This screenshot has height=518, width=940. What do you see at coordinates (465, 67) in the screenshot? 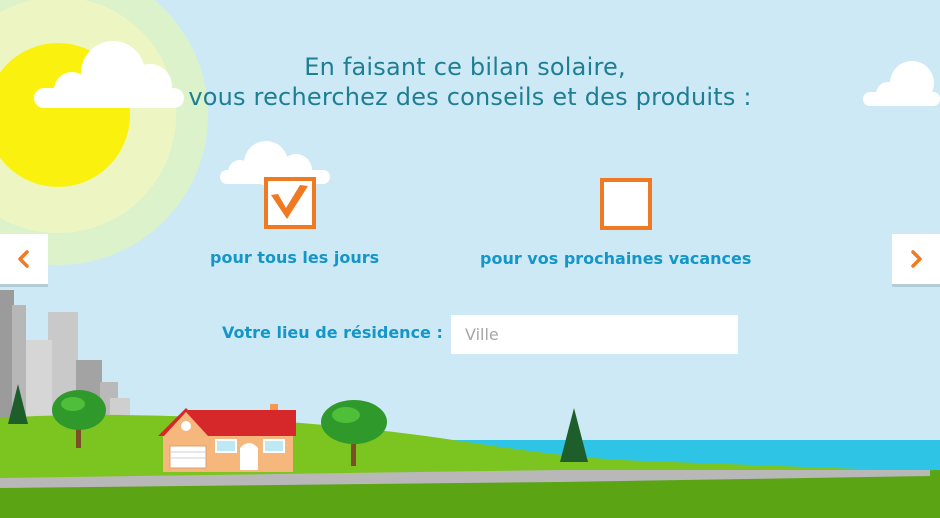
I see `title-line-1: En faisant ce bilan solaire,` at bounding box center [465, 67].